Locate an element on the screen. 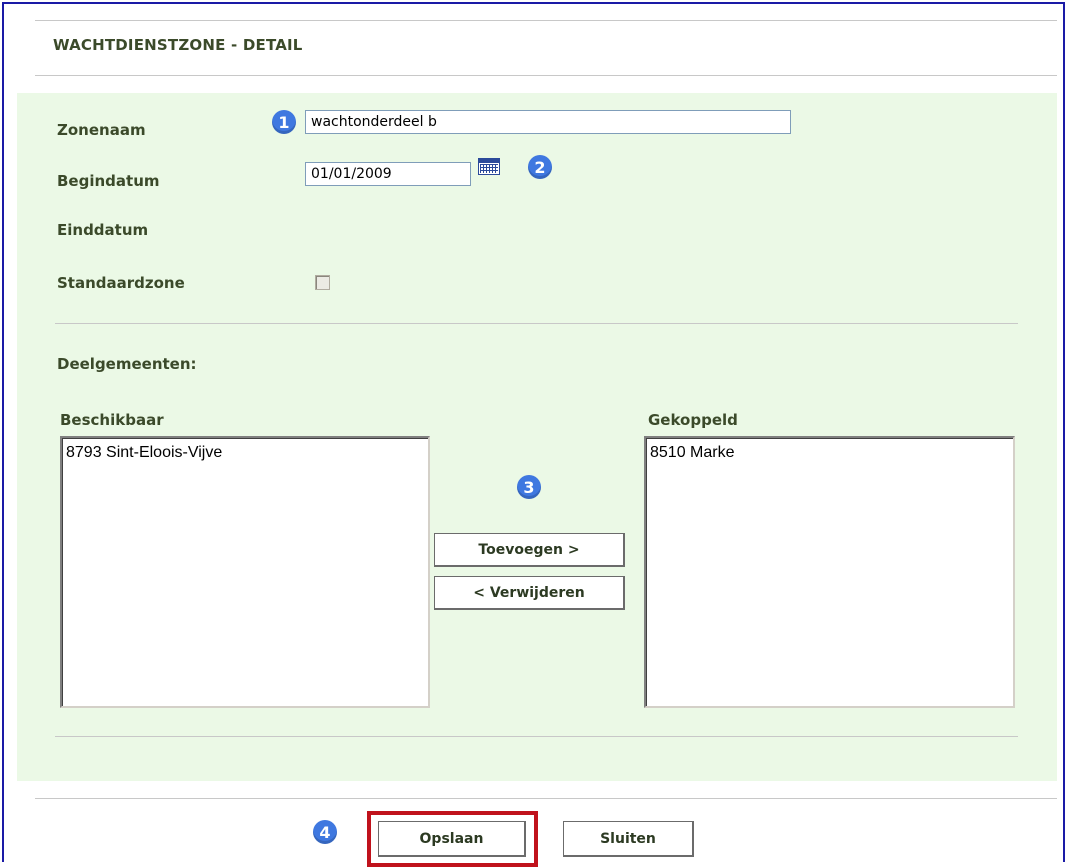 Image resolution: width=1070 pixels, height=867 pixels. available-listbox: 8793 Sint-Eloois-Vijve is located at coordinates (245, 572).